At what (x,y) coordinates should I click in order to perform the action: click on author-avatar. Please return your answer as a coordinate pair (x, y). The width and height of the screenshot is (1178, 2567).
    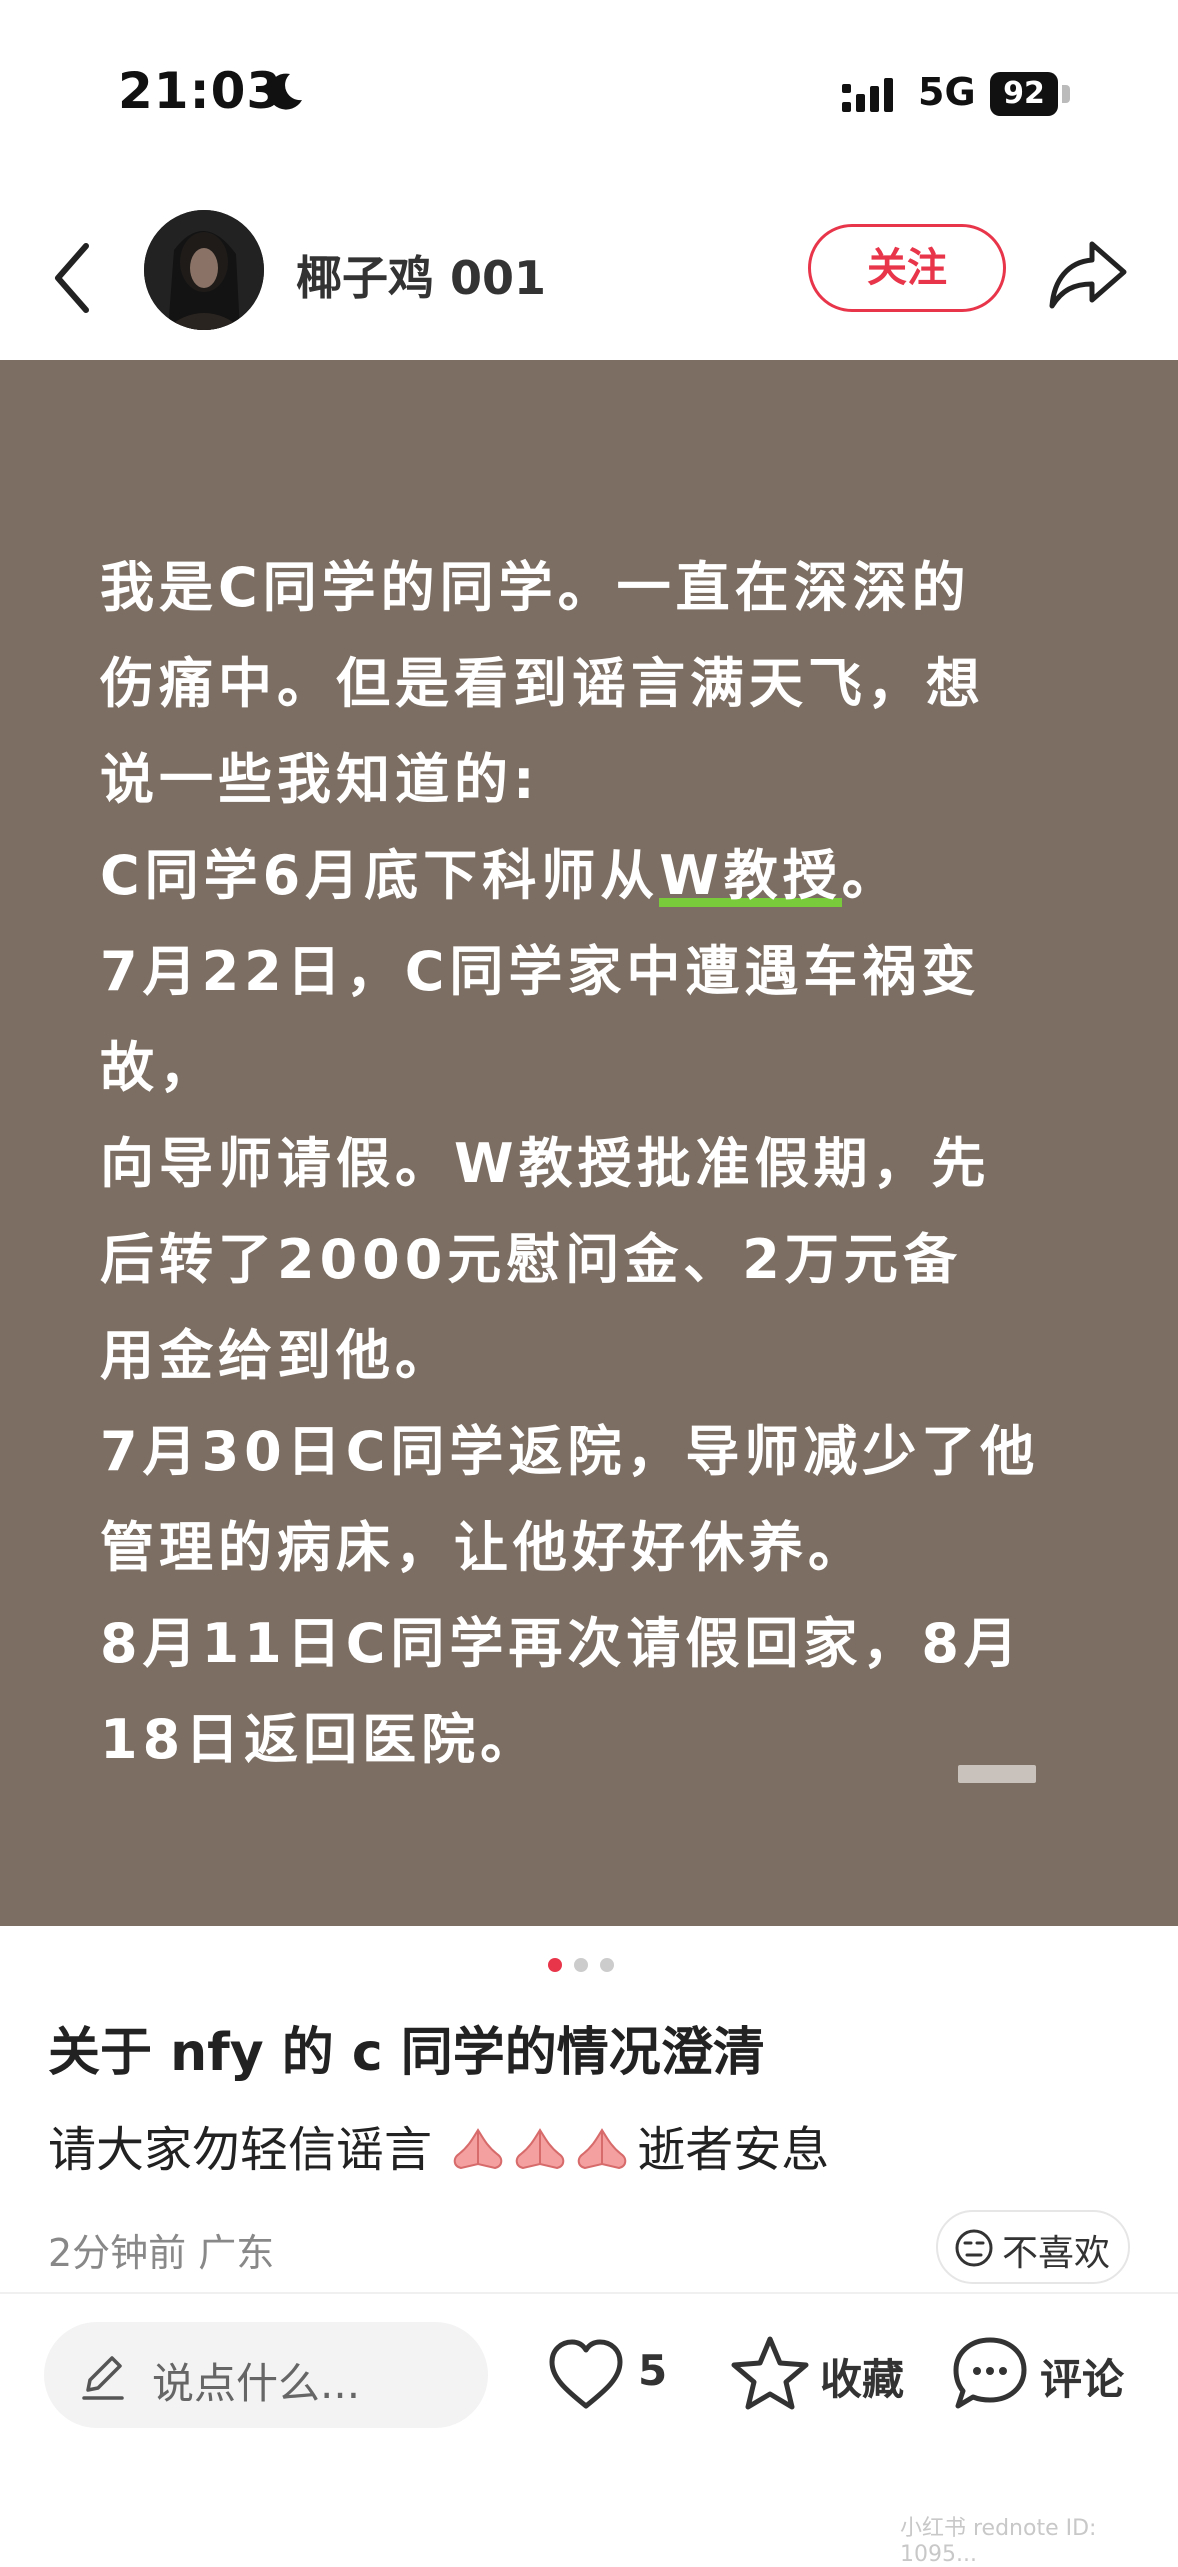
    Looking at the image, I should click on (204, 270).